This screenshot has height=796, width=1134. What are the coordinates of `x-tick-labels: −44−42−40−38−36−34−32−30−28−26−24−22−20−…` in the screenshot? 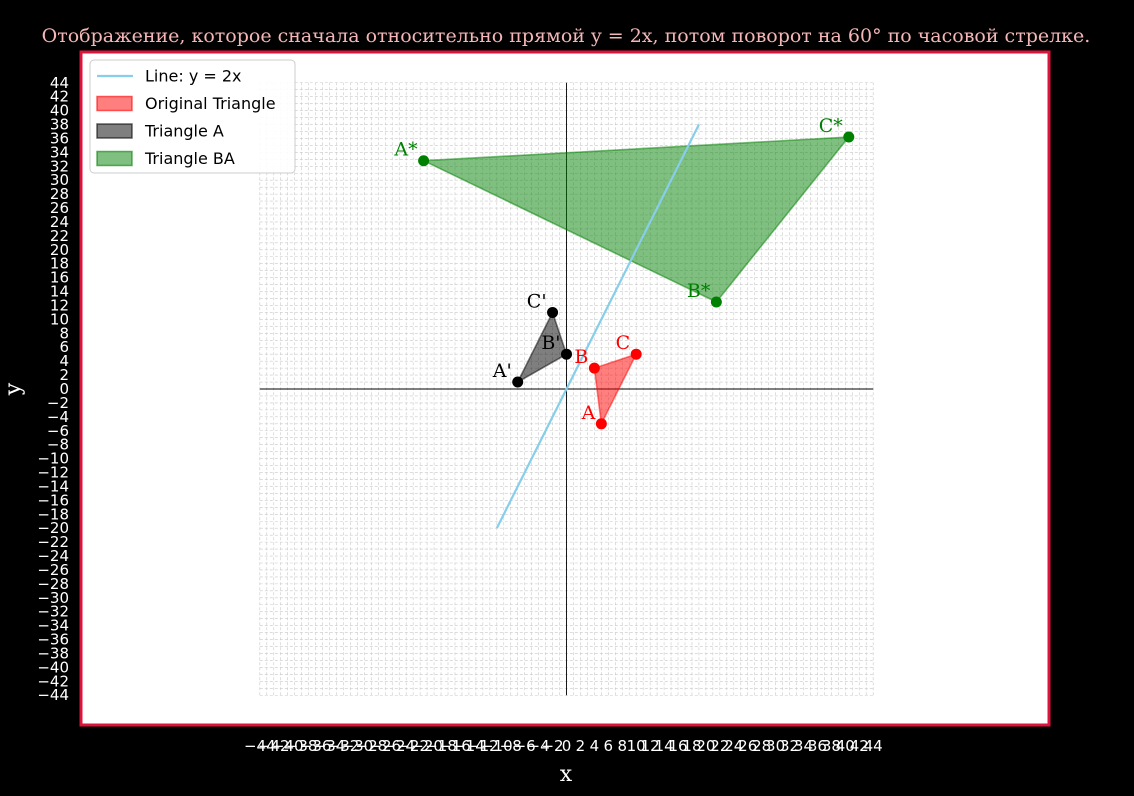 It's located at (563, 746).